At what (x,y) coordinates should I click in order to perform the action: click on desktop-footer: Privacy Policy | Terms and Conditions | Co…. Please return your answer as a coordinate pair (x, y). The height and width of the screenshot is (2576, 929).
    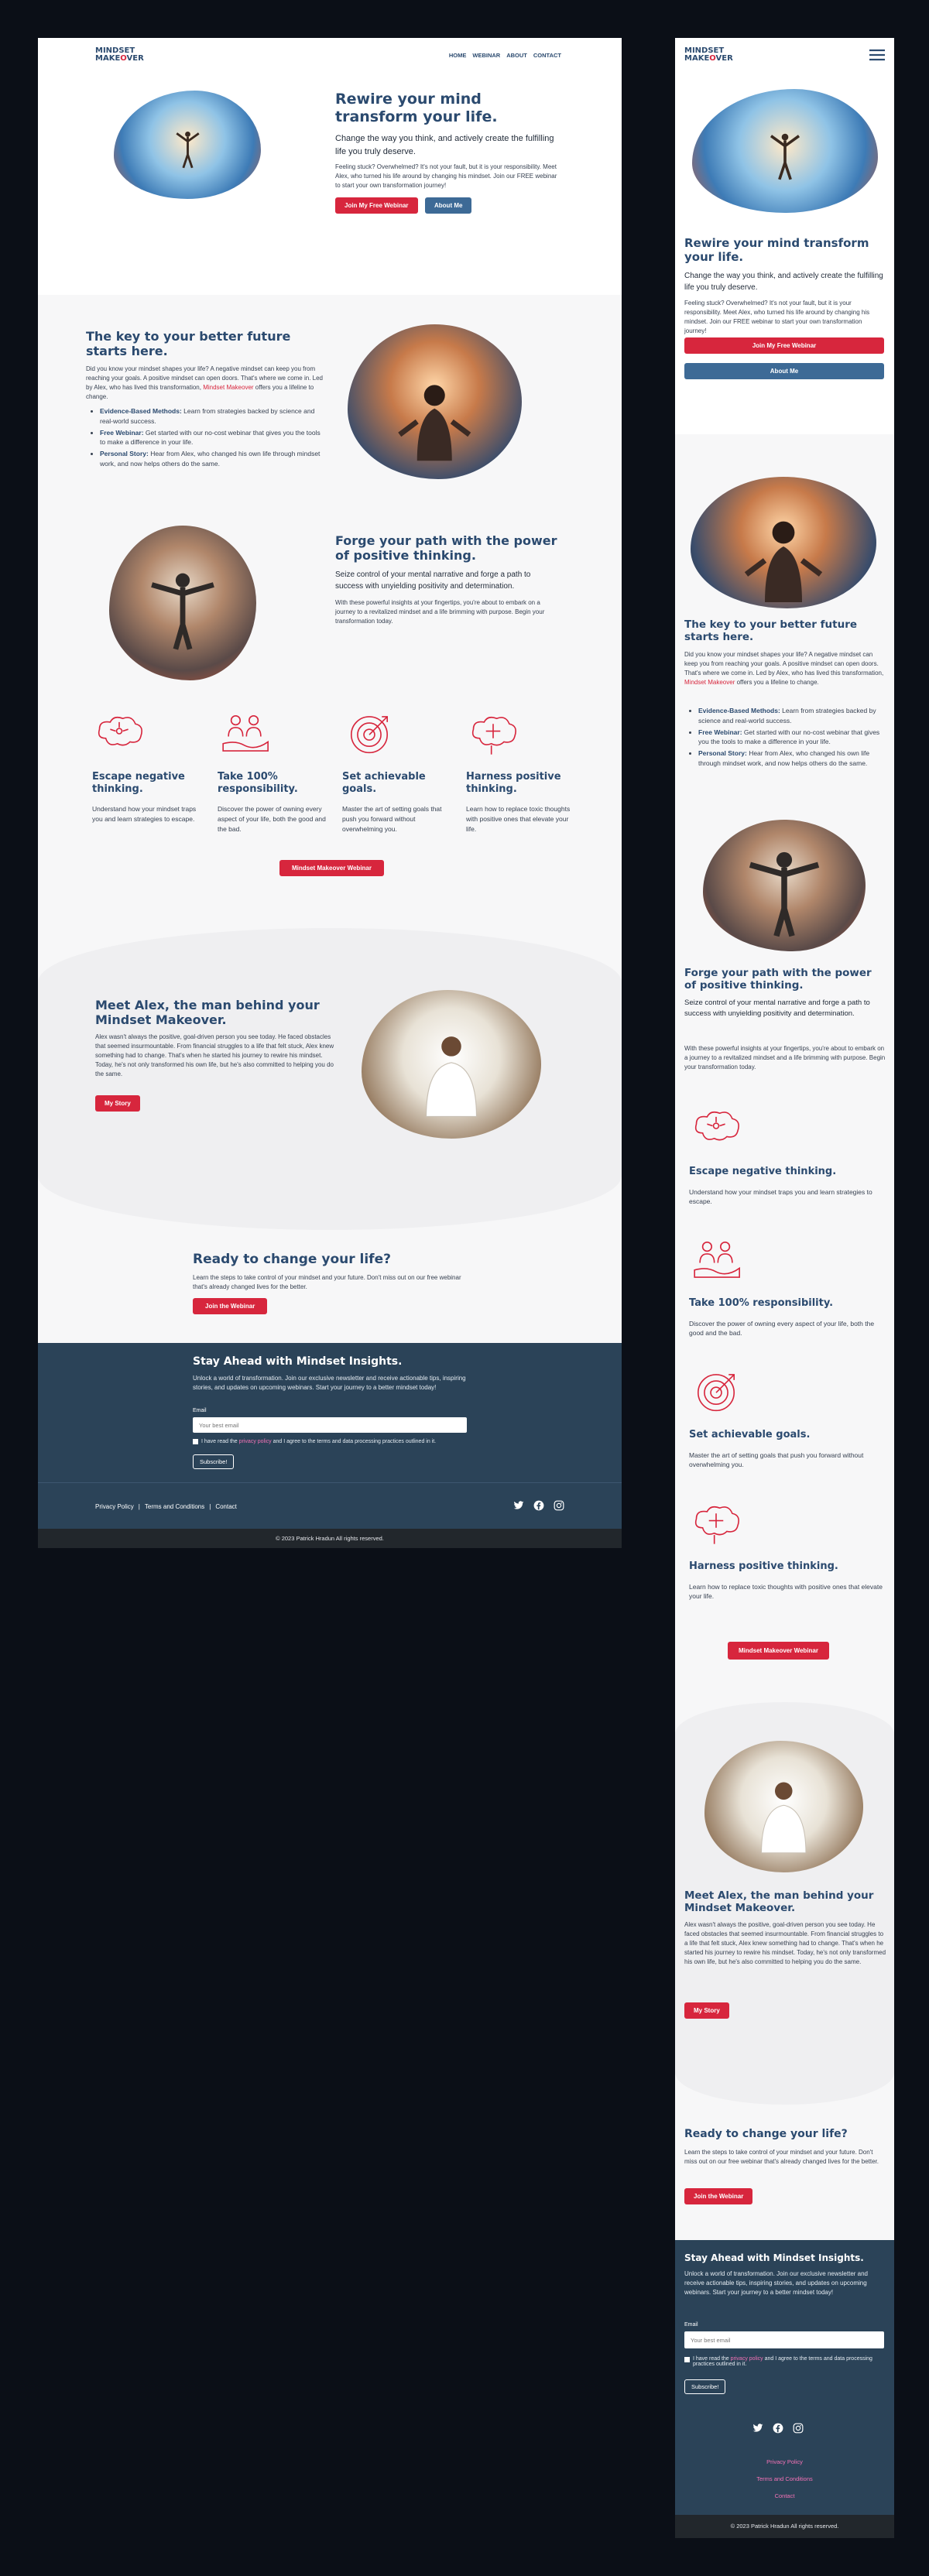
    Looking at the image, I should click on (330, 1505).